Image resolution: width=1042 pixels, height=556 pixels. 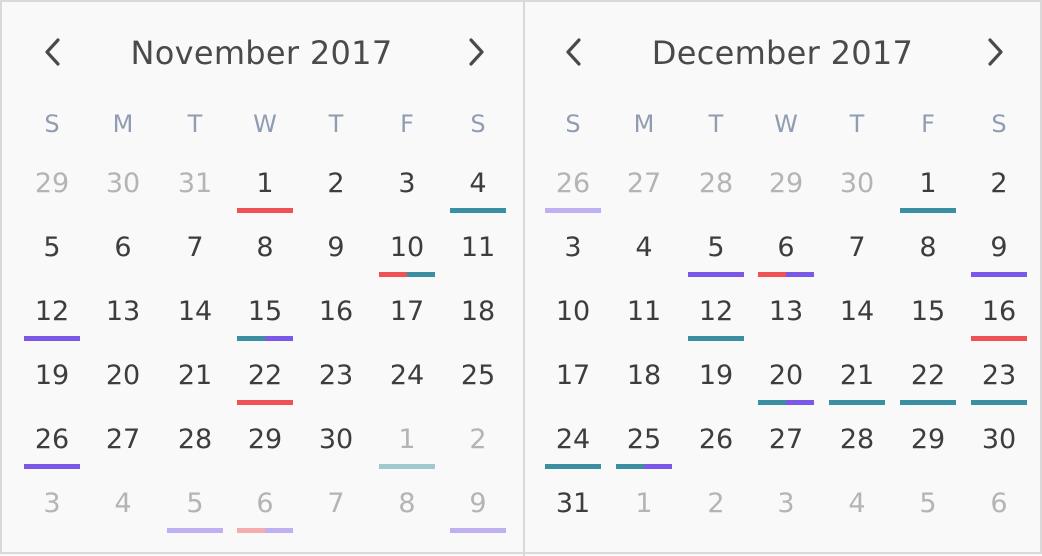 I want to click on day-cell-outside-month: 26, so click(x=573, y=187).